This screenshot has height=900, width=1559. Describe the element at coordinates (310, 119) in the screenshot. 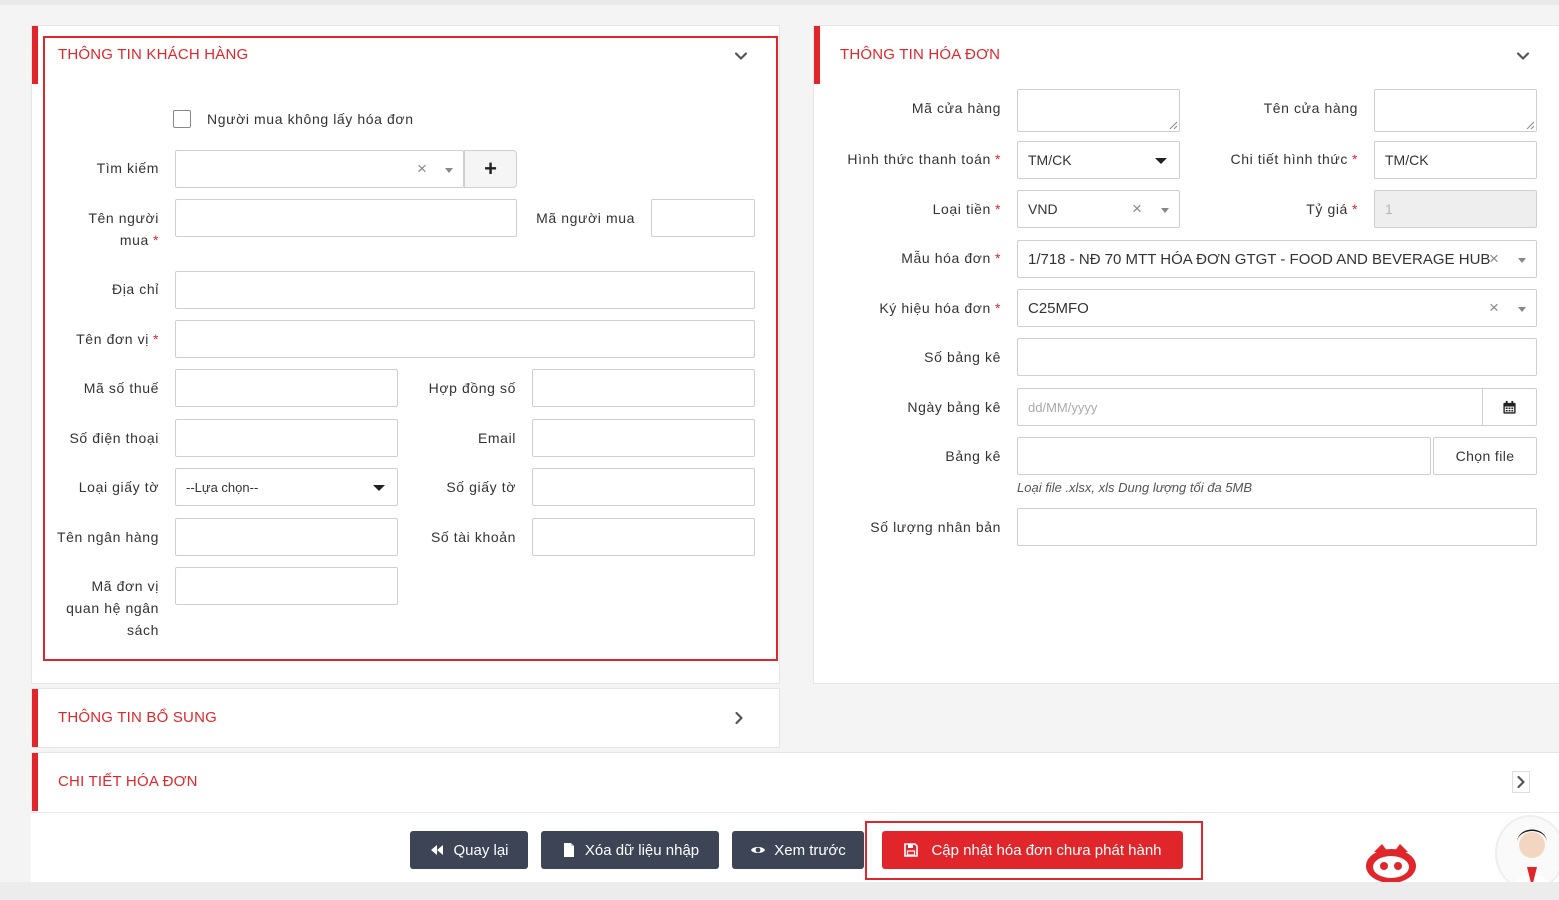

I see `no-invoice-checkbox-label: Người mua không lấy hóa đơn` at that location.